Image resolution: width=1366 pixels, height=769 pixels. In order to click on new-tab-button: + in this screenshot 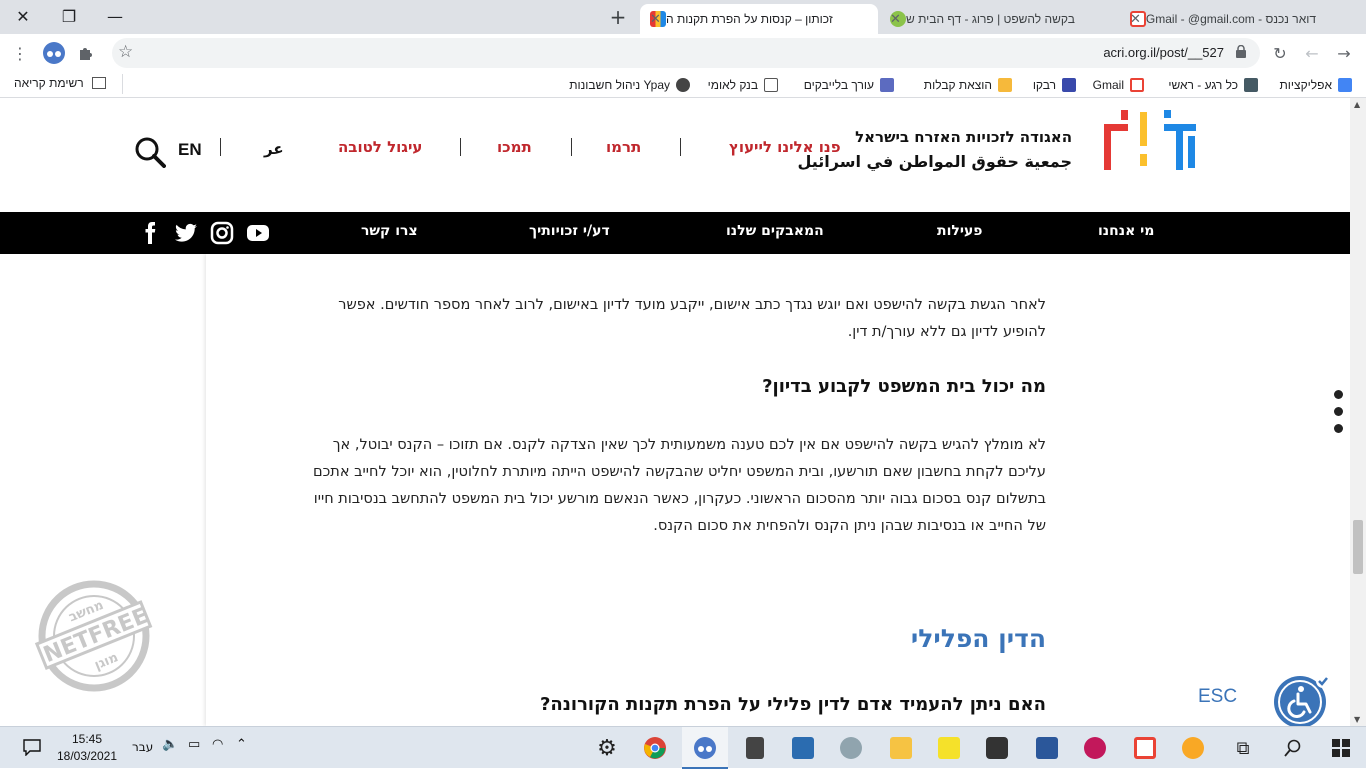, I will do `click(618, 17)`.